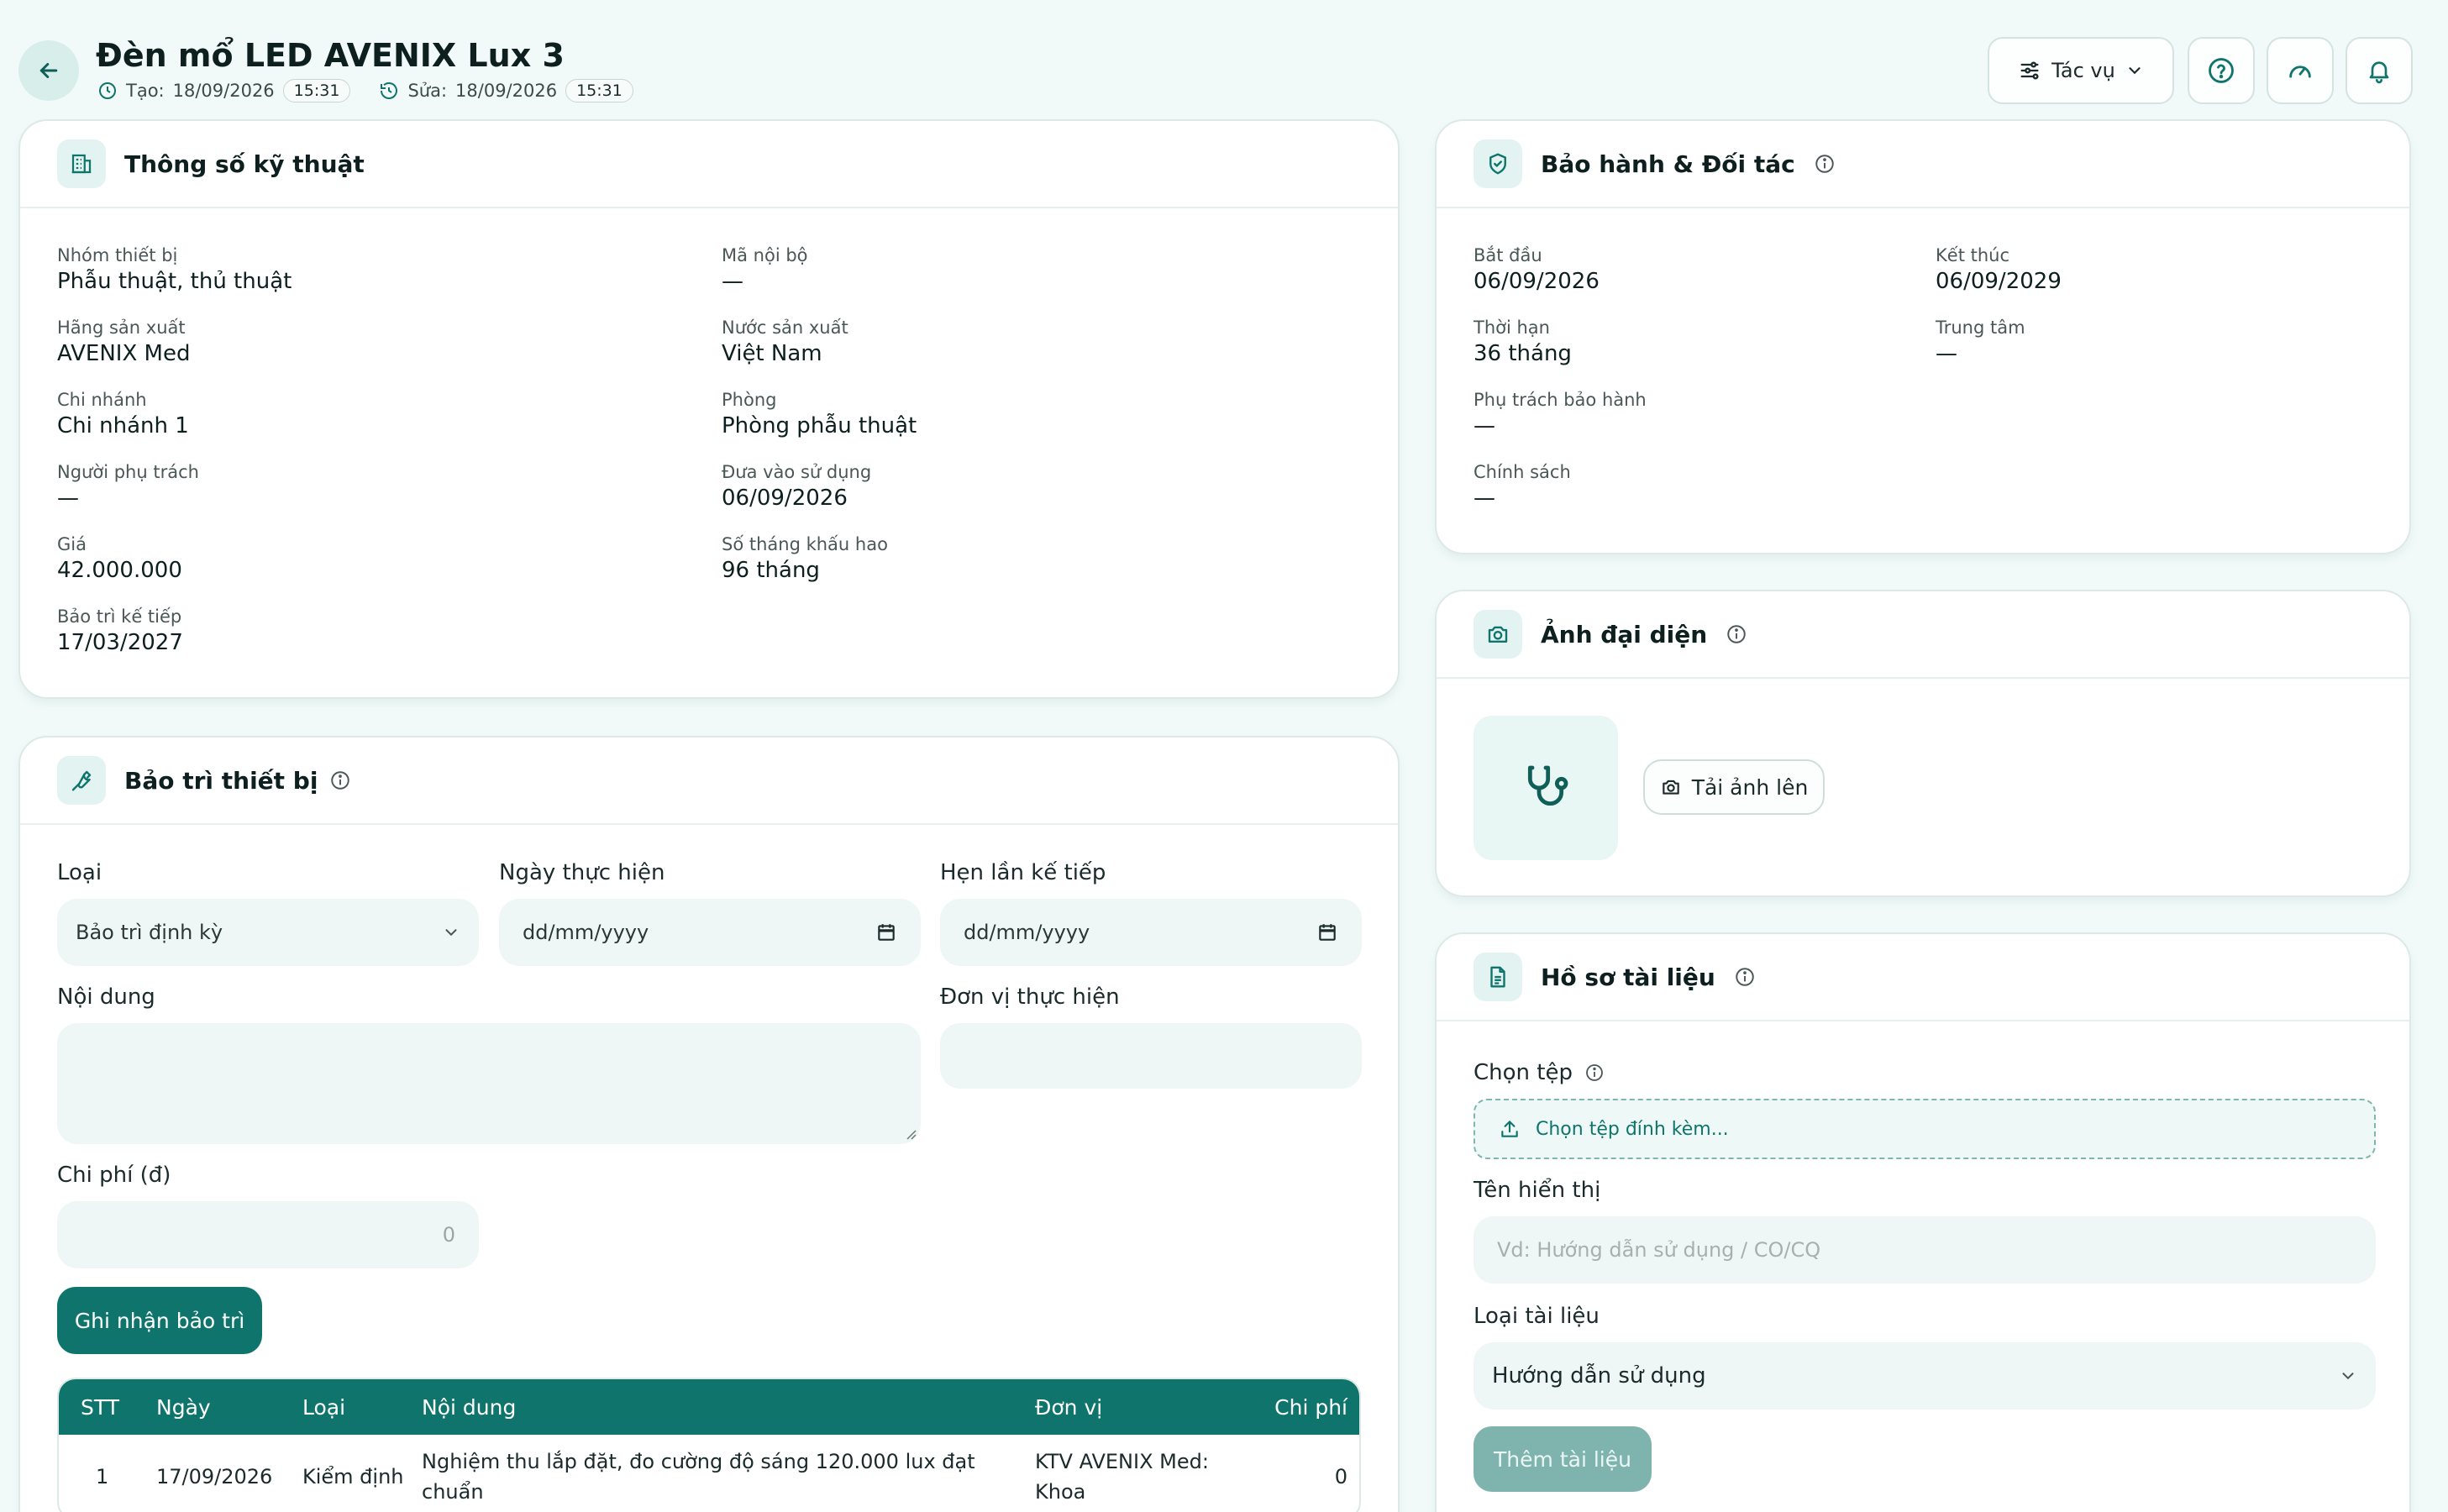 Image resolution: width=2448 pixels, height=1512 pixels. Describe the element at coordinates (124, 353) in the screenshot. I see `spec-value: AVENIX Med` at that location.